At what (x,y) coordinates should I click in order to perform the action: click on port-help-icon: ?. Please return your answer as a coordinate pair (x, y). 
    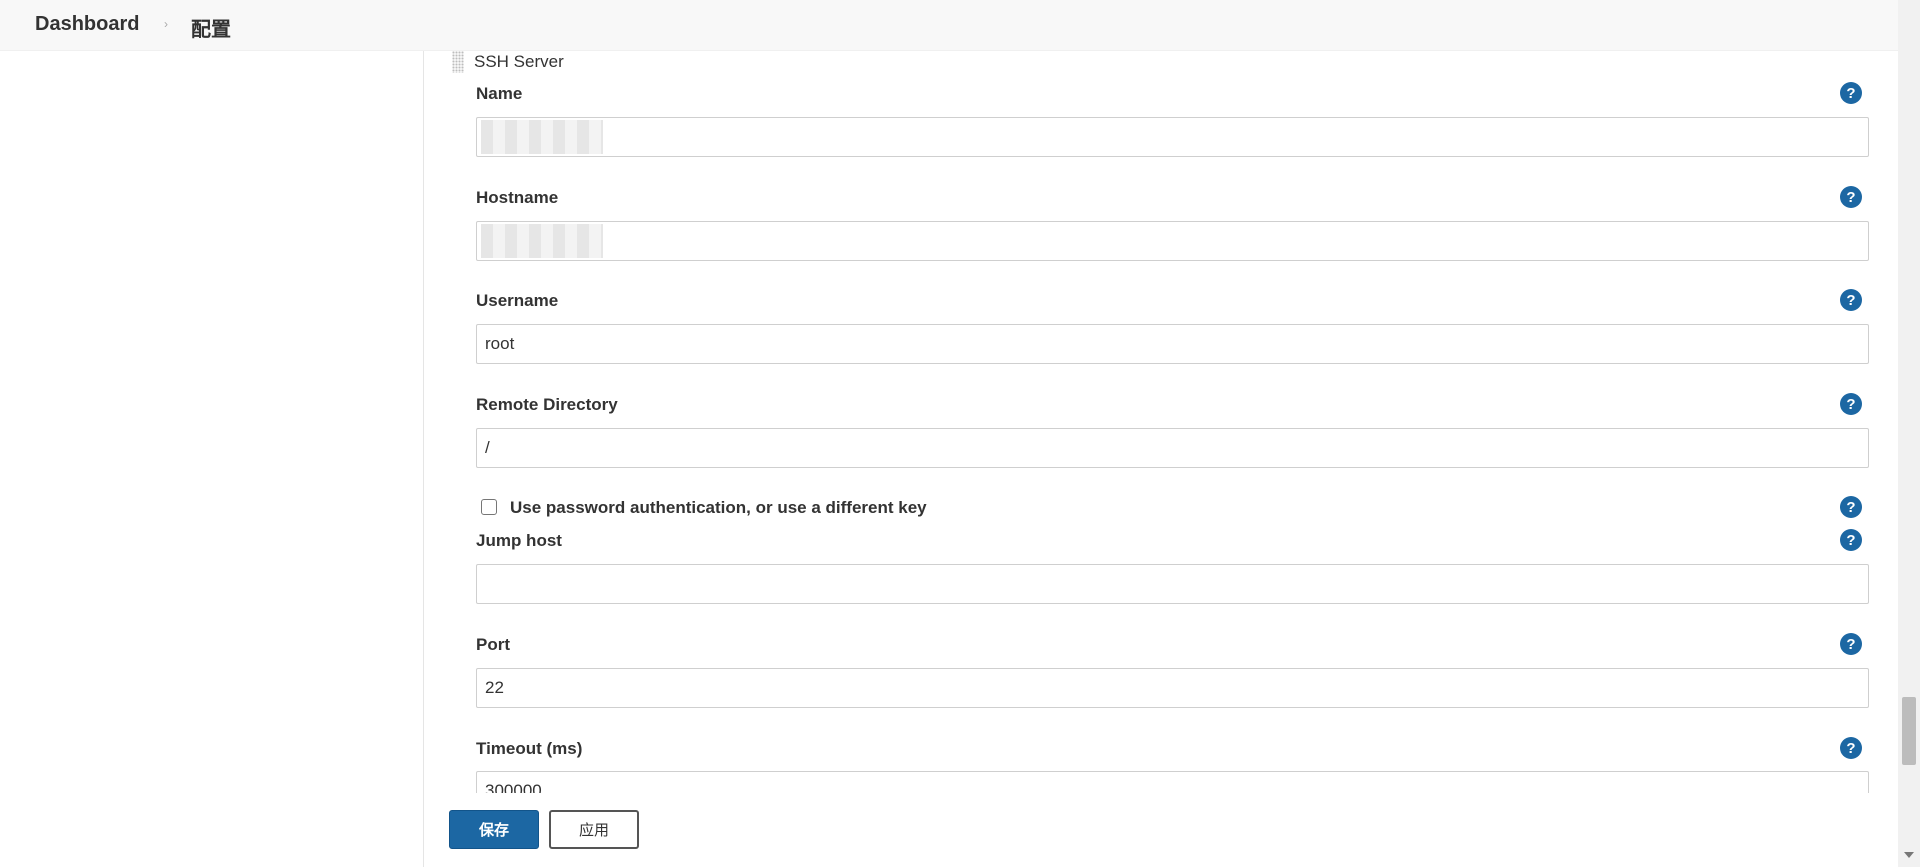
    Looking at the image, I should click on (1851, 644).